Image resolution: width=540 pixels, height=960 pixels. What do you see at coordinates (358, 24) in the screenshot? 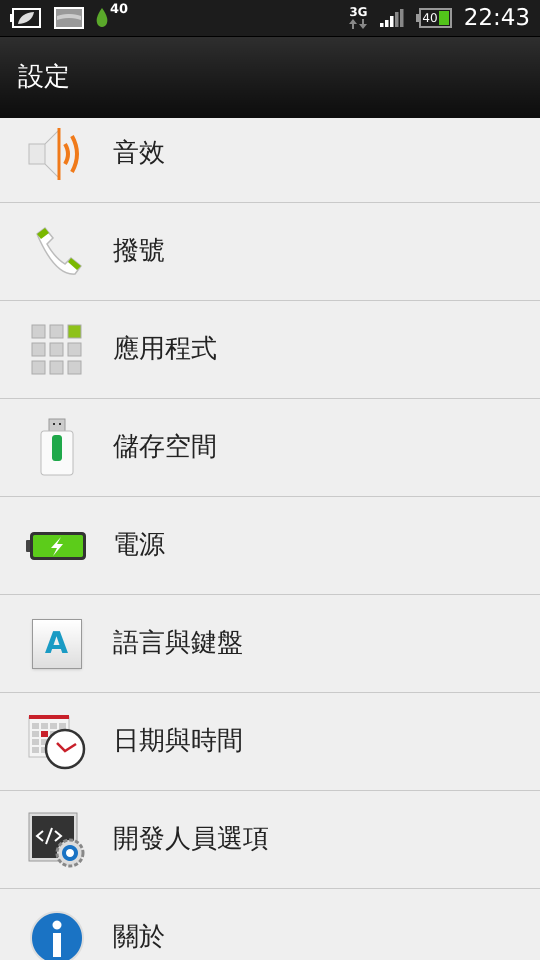
I see `data-arrows-icon` at bounding box center [358, 24].